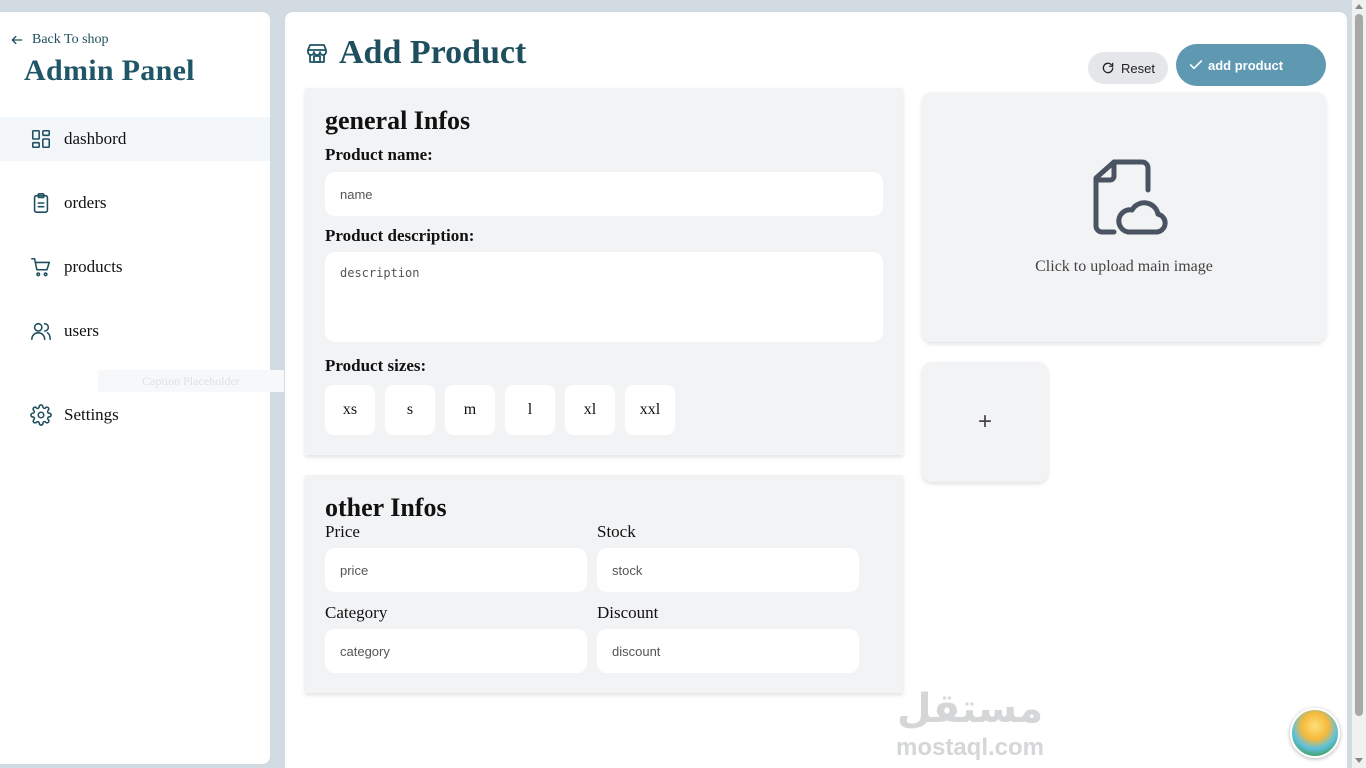 The height and width of the screenshot is (768, 1366). I want to click on page-title: Add Product, so click(415, 53).